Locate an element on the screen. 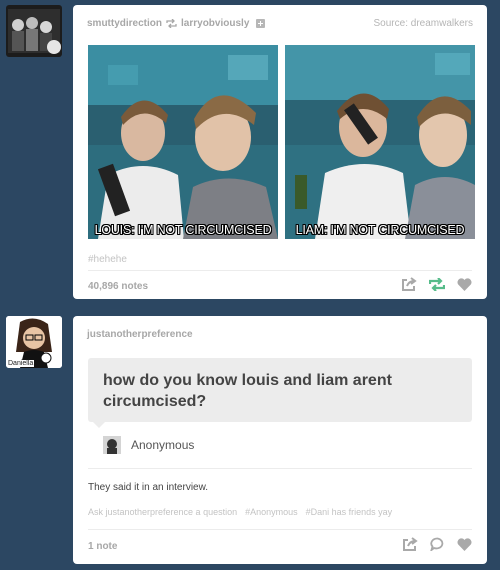 The height and width of the screenshot is (570, 500). source-link: Source: dreamwalkers is located at coordinates (423, 23).